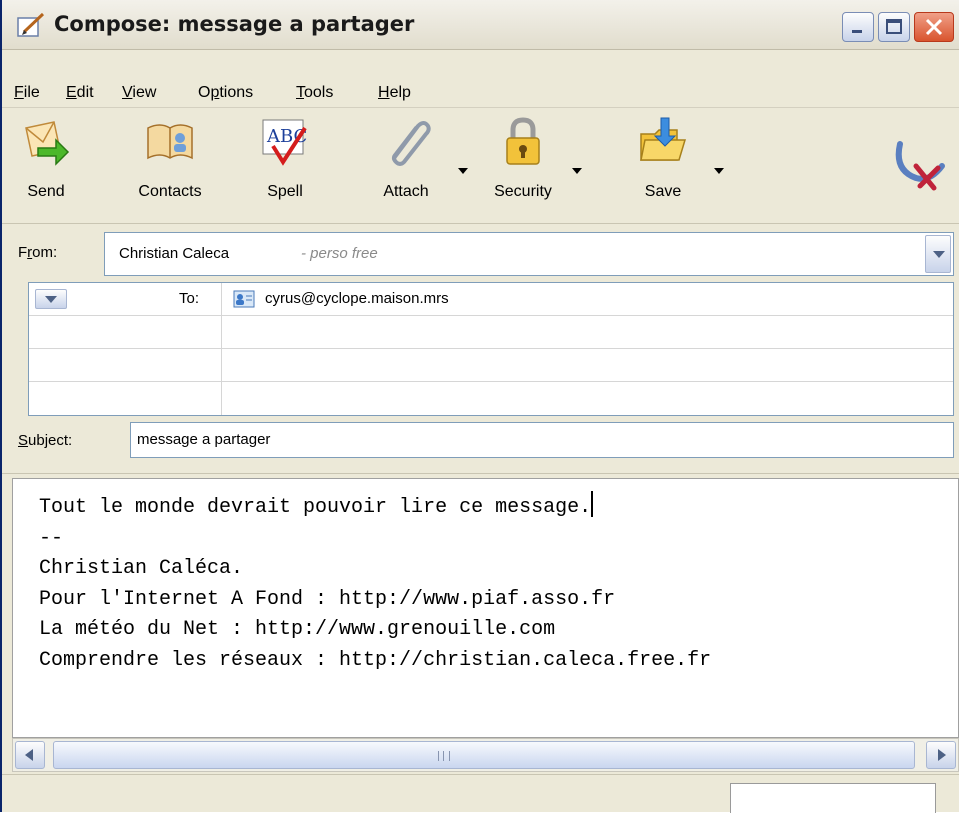  I want to click on minimize-icon, so click(857, 31).